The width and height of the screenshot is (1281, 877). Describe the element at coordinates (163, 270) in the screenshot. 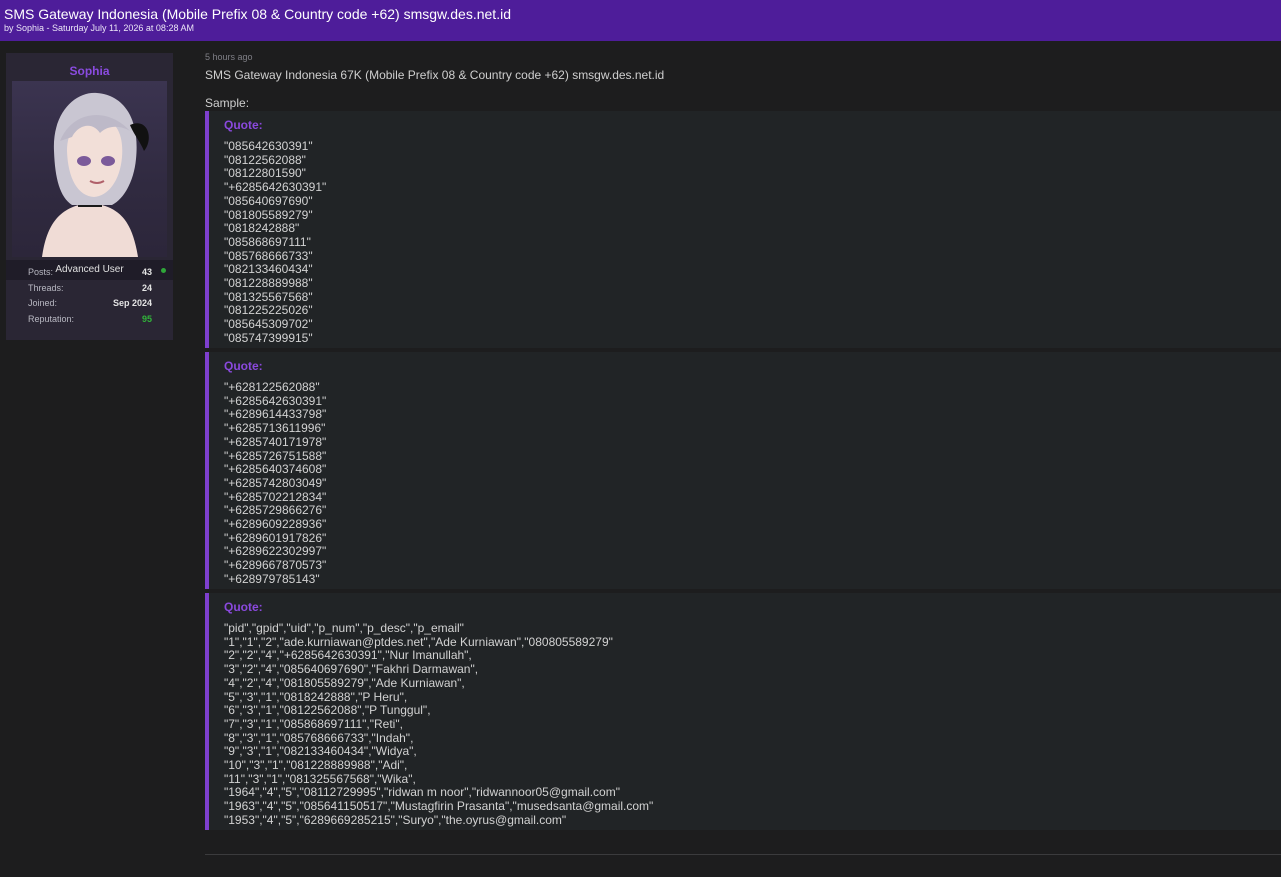

I see `online-status-icon` at that location.